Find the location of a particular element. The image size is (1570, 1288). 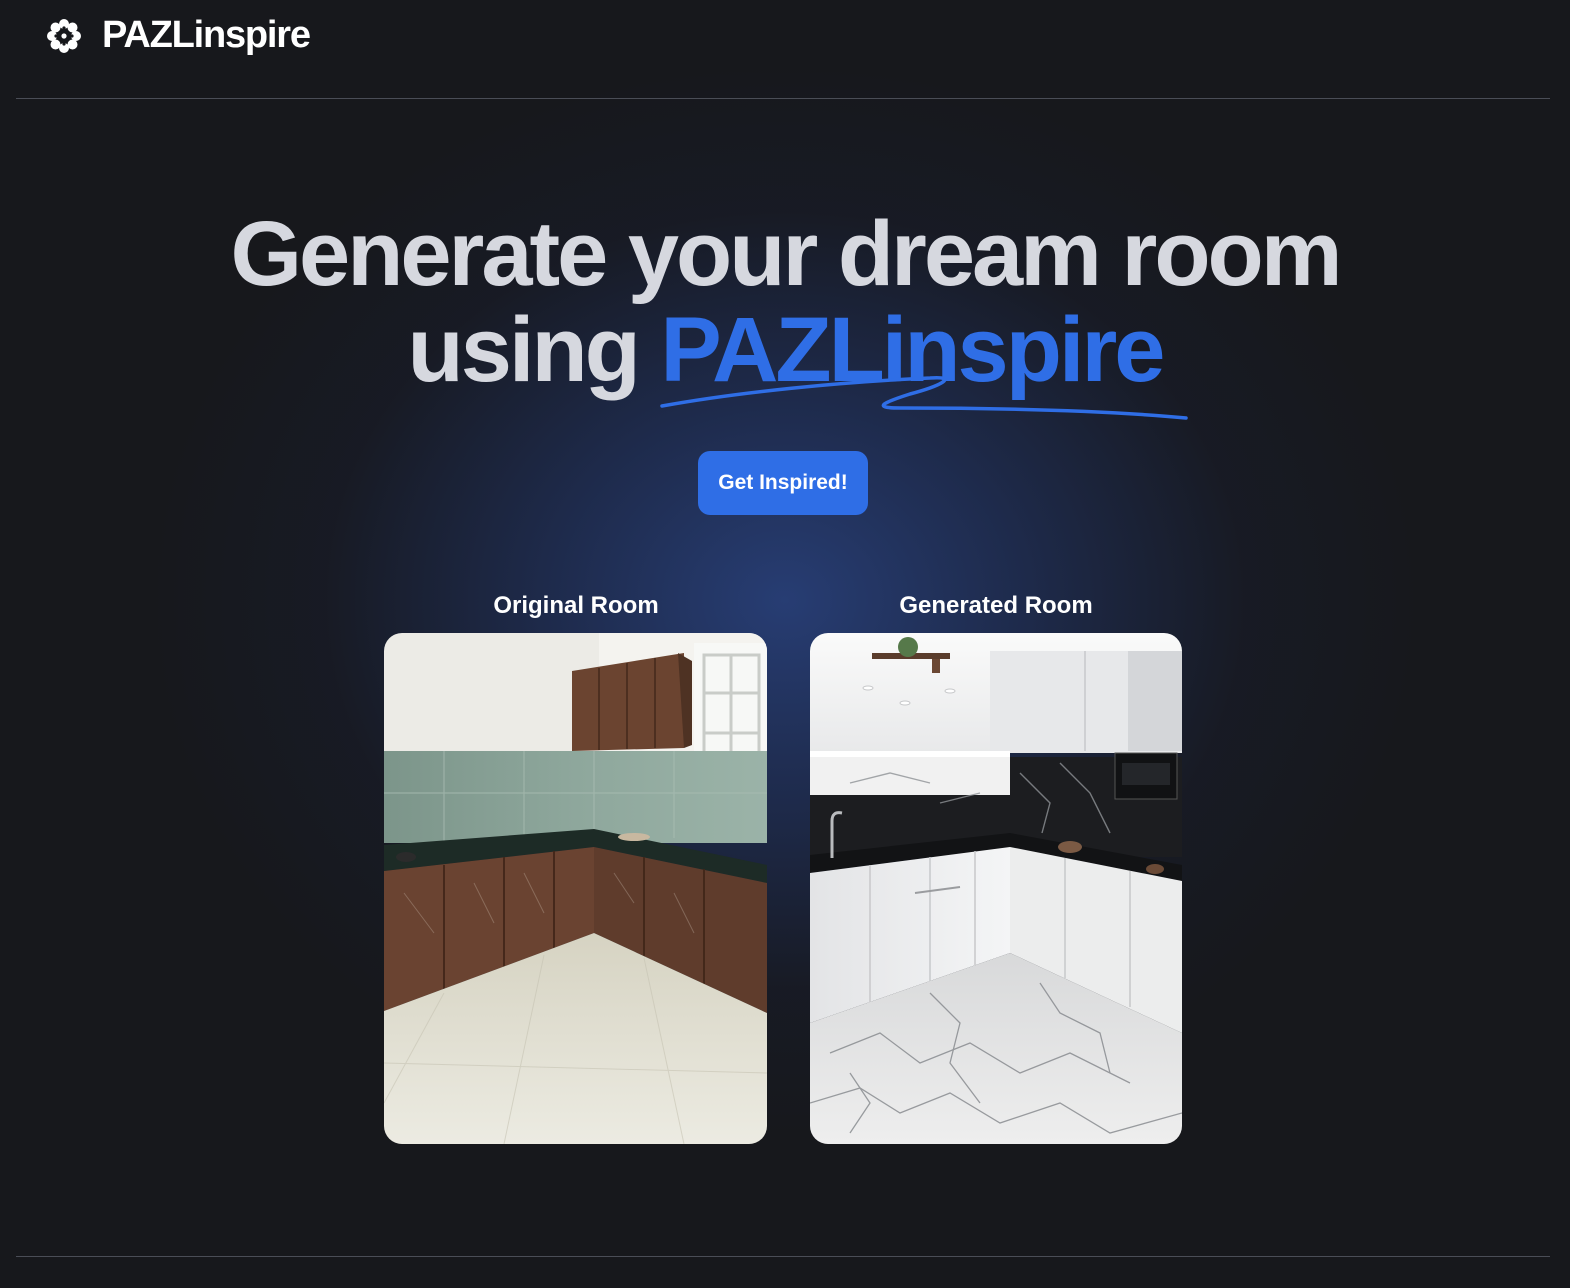

generated-room-image is located at coordinates (996, 888).